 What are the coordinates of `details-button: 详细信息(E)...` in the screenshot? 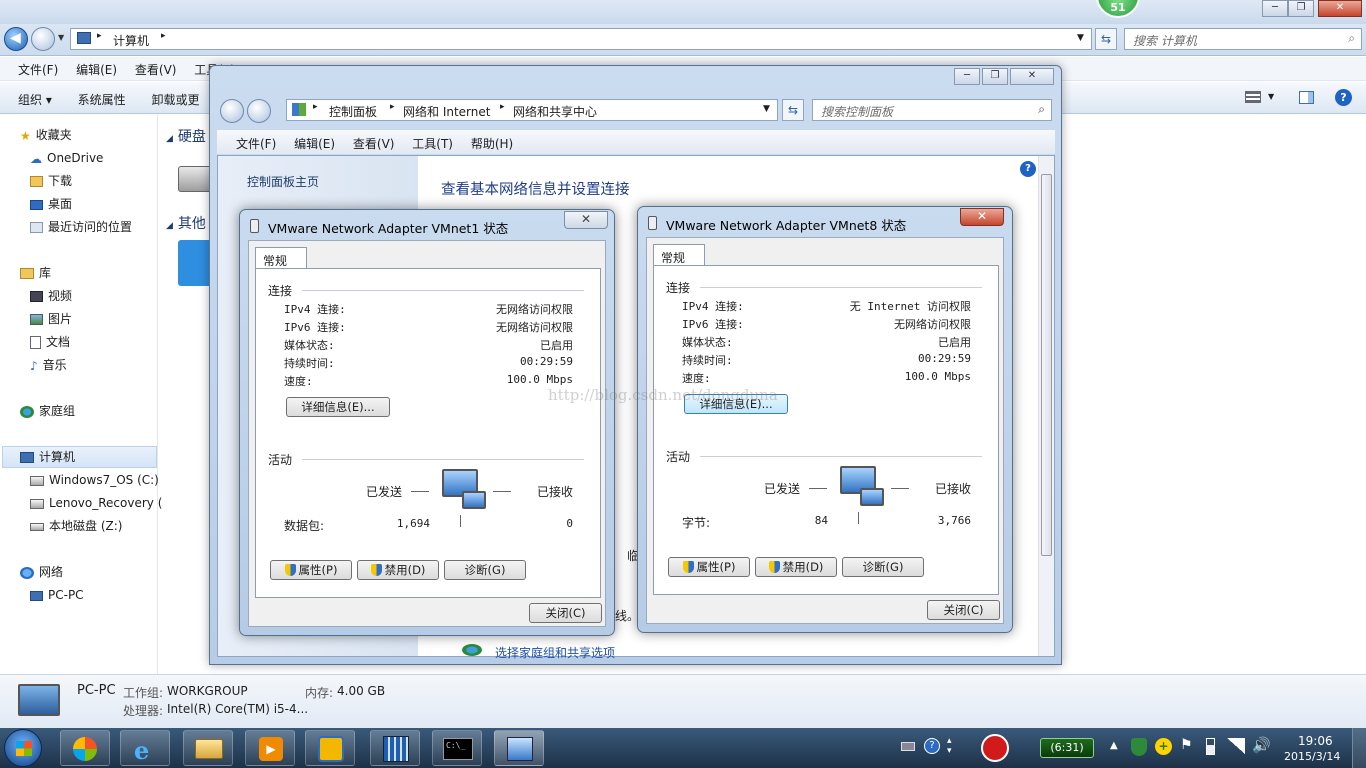 It's located at (338, 407).